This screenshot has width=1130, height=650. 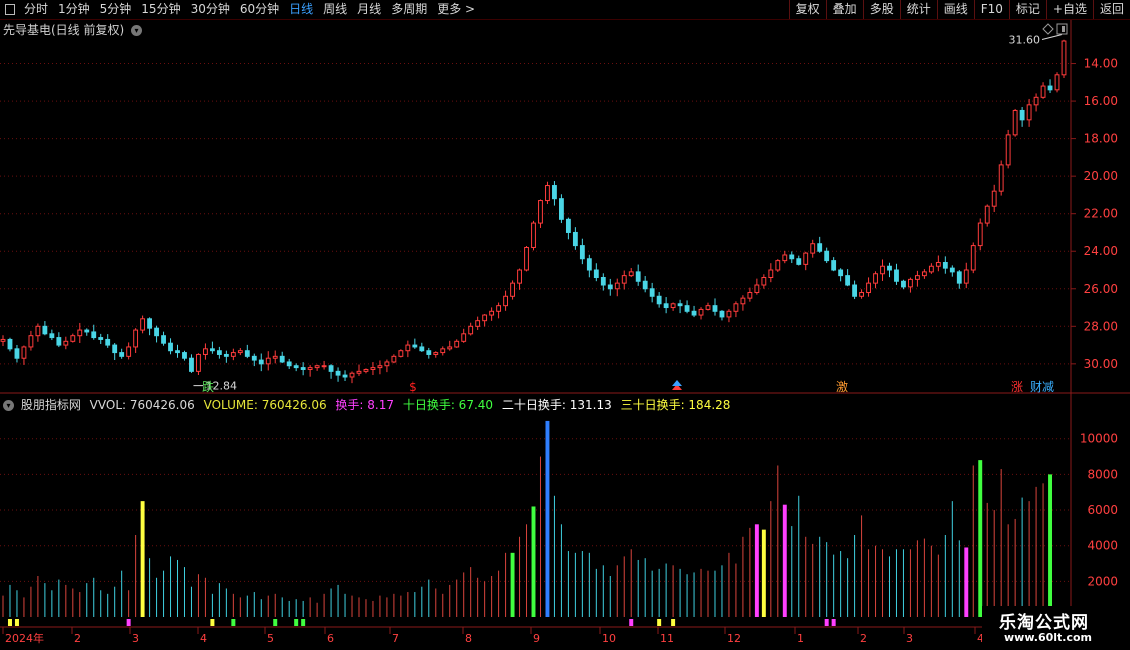 I want to click on up-arrow-icon, so click(x=677, y=387).